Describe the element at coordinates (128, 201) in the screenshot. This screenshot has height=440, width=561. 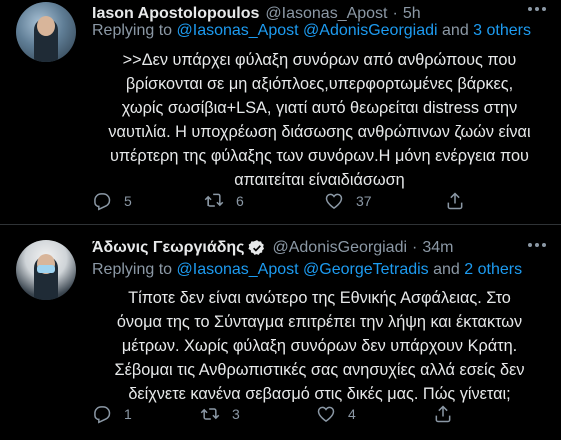
I see `reply-count: 5` at that location.